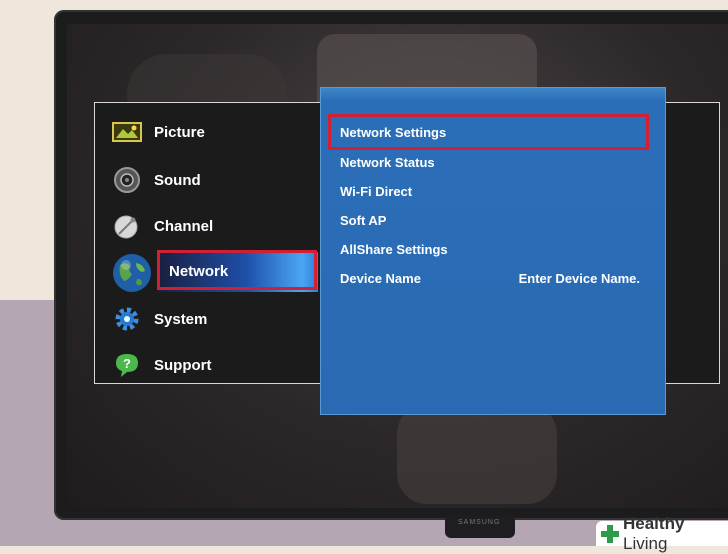  What do you see at coordinates (579, 278) in the screenshot?
I see `device-name-value: Enter Device Name.` at bounding box center [579, 278].